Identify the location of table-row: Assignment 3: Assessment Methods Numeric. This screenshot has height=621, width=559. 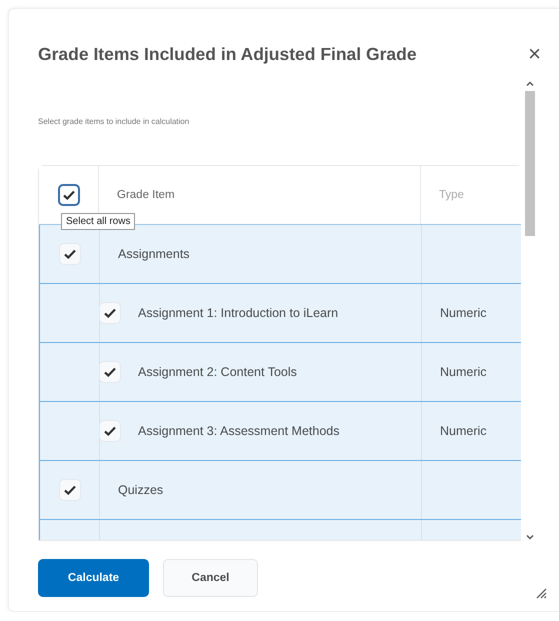
(280, 431).